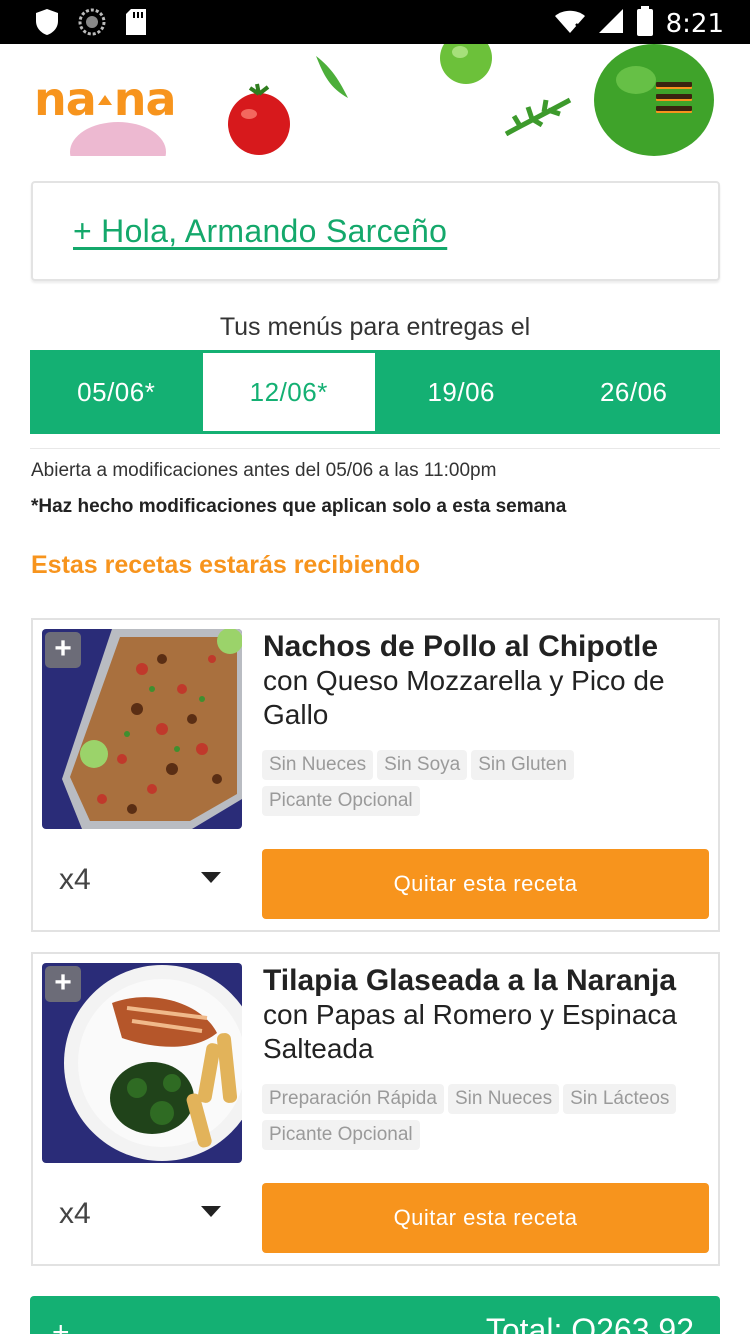 The height and width of the screenshot is (1334, 750). What do you see at coordinates (461, 392) in the screenshot?
I see `tab-date-3: 19/06` at bounding box center [461, 392].